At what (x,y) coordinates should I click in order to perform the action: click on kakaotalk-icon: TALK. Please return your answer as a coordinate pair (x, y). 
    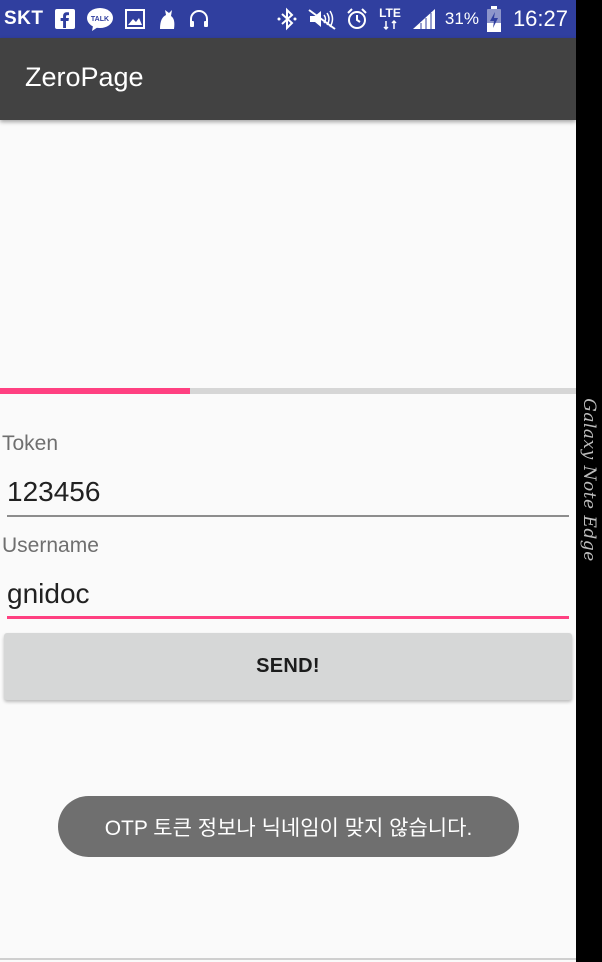
    Looking at the image, I should click on (100, 19).